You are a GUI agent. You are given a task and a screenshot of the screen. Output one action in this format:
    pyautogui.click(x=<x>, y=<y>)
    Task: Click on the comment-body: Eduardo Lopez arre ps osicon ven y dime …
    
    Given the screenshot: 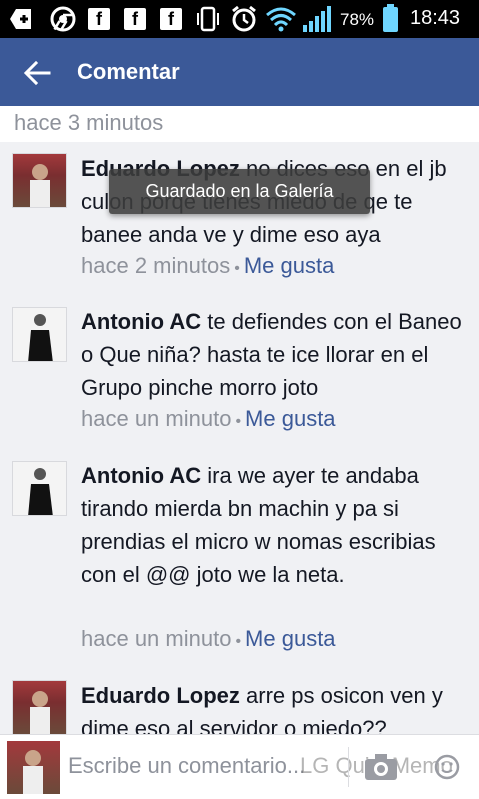 What is the action you would take?
    pyautogui.click(x=276, y=706)
    